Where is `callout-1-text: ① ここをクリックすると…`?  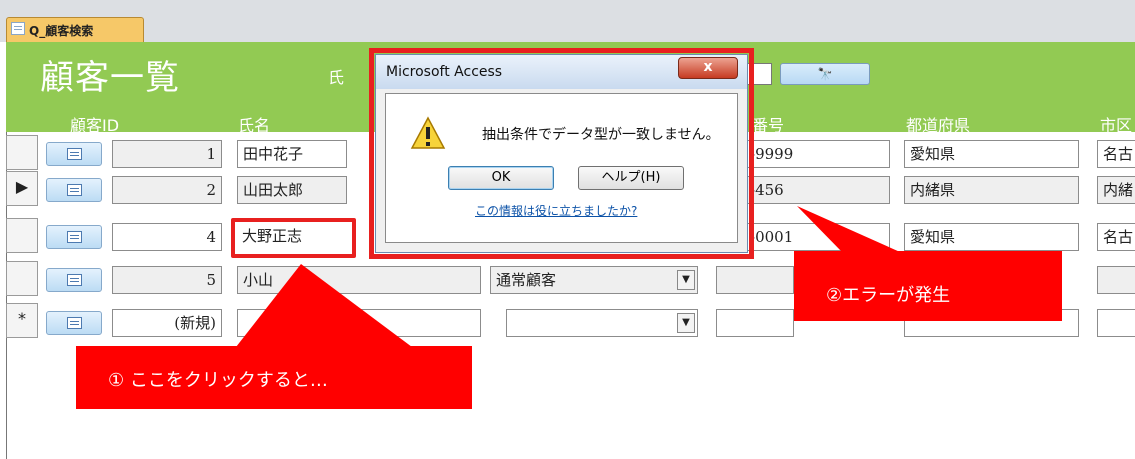
callout-1-text: ① ここをクリックすると… is located at coordinates (218, 380).